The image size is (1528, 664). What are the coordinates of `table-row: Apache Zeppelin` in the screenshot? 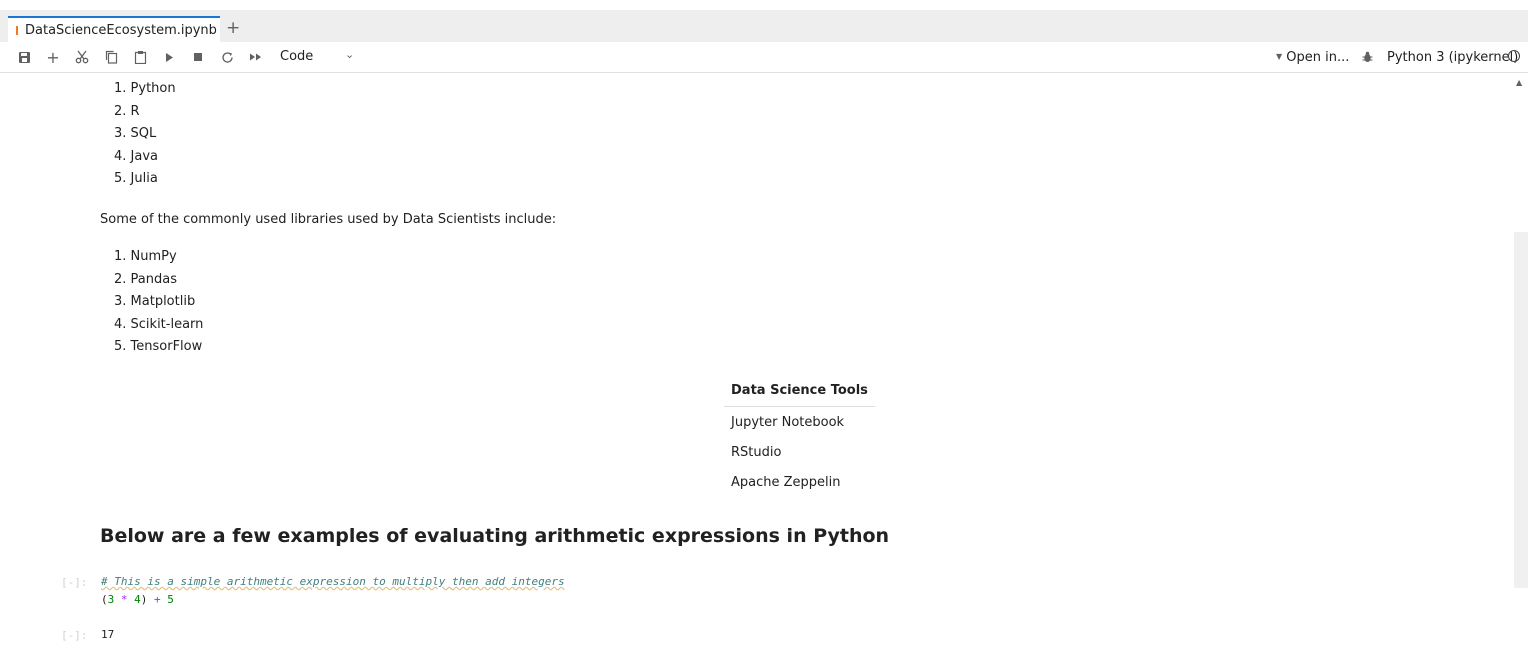 It's located at (799, 482).